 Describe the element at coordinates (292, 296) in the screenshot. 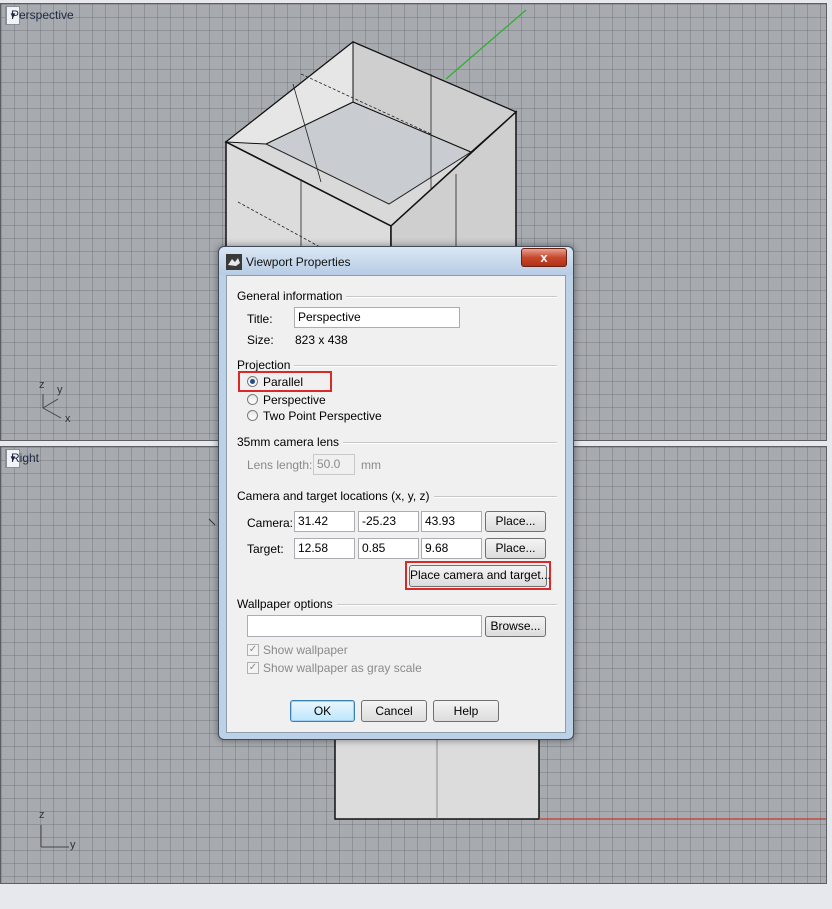

I see `general-info-heading: General information` at that location.